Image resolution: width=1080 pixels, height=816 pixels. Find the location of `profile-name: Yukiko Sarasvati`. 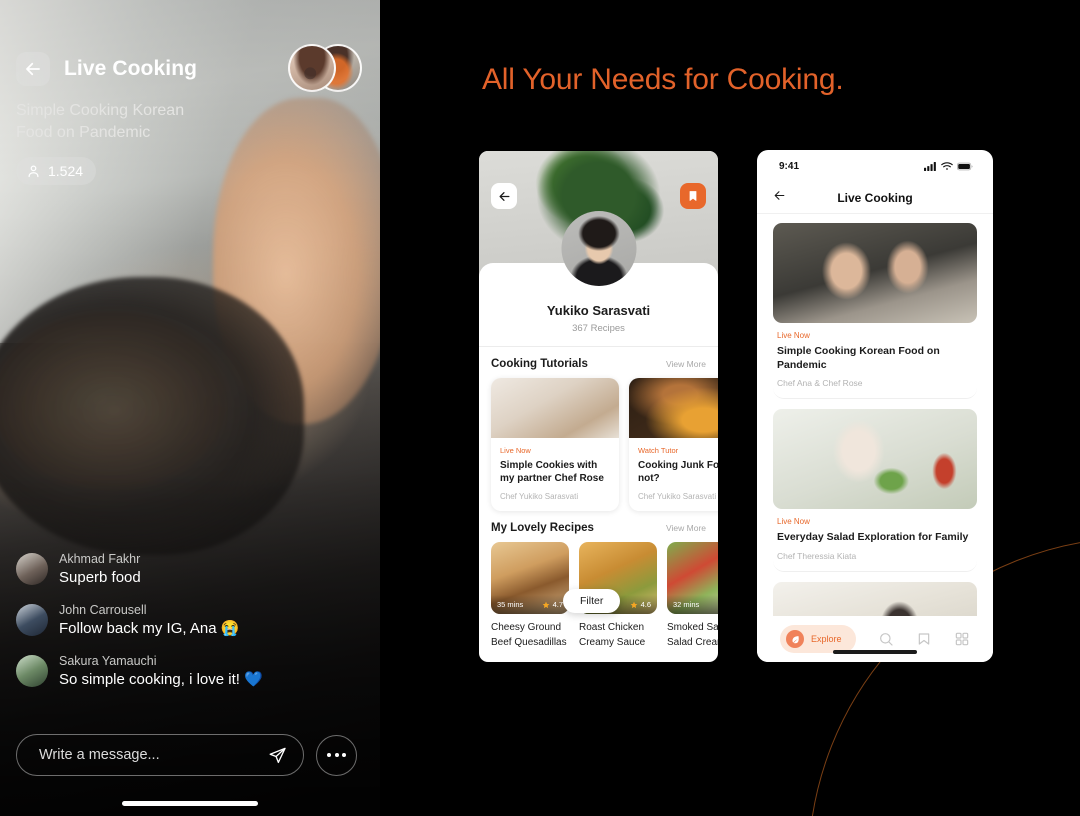

profile-name: Yukiko Sarasvati is located at coordinates (598, 310).